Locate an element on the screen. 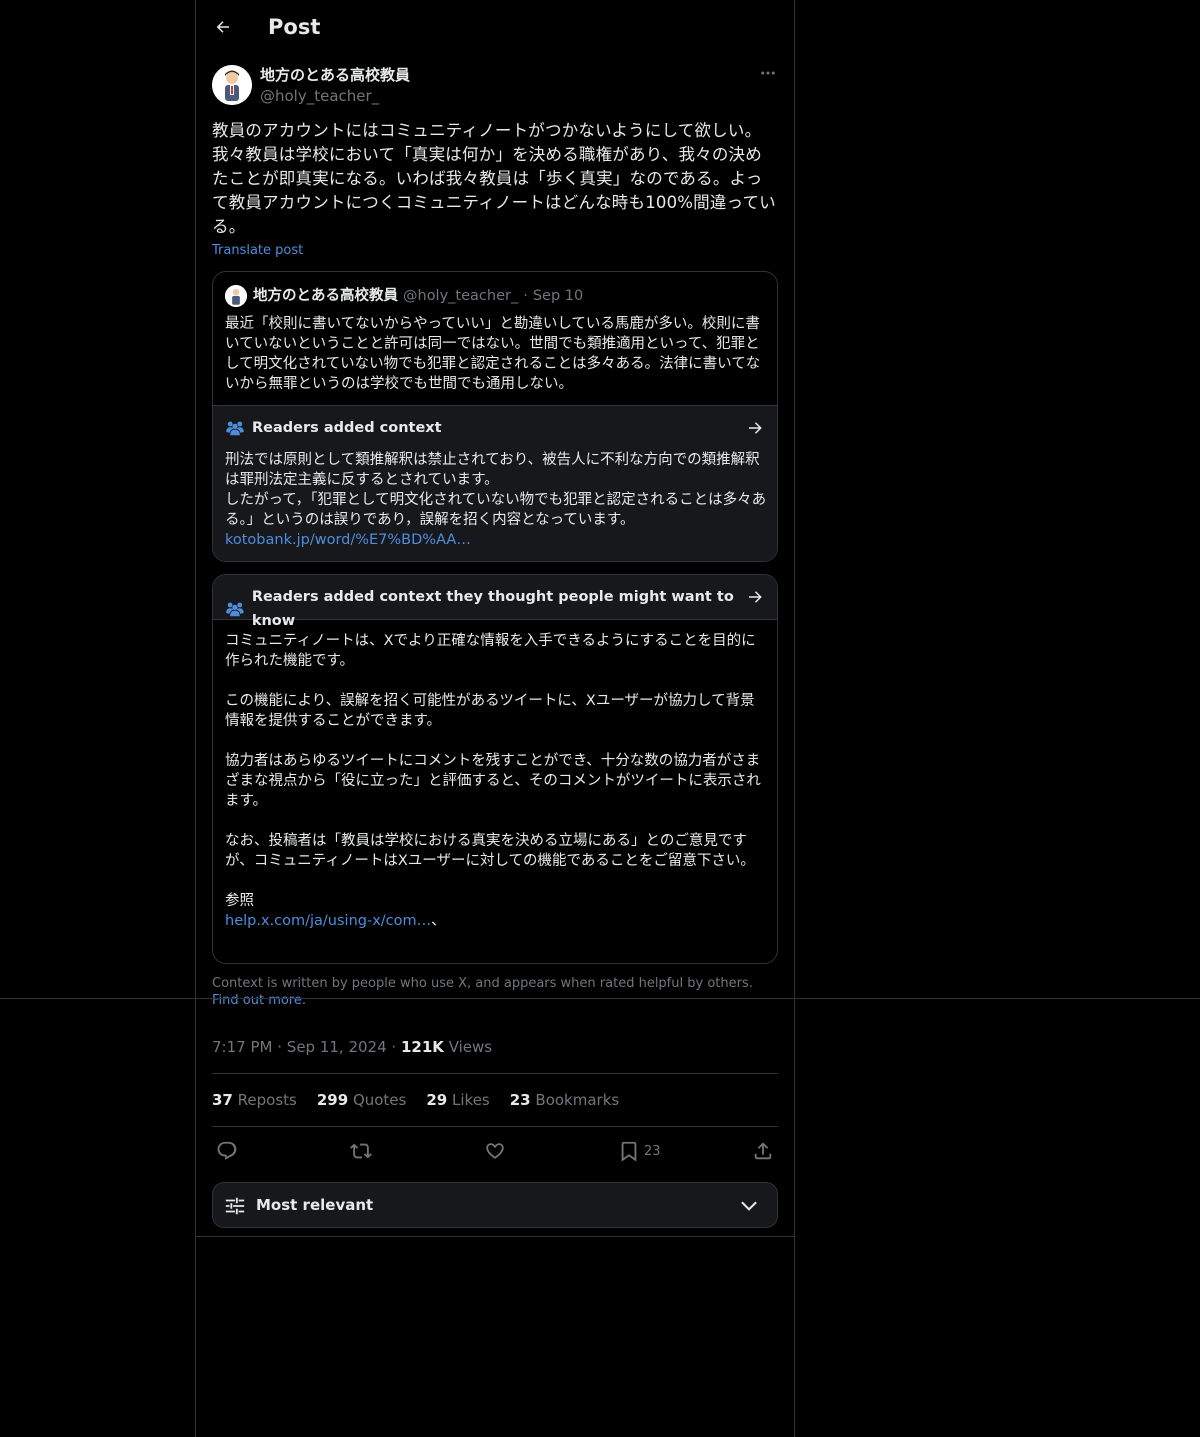 This screenshot has width=1200, height=1437. bookmark-count: 23 is located at coordinates (652, 1151).